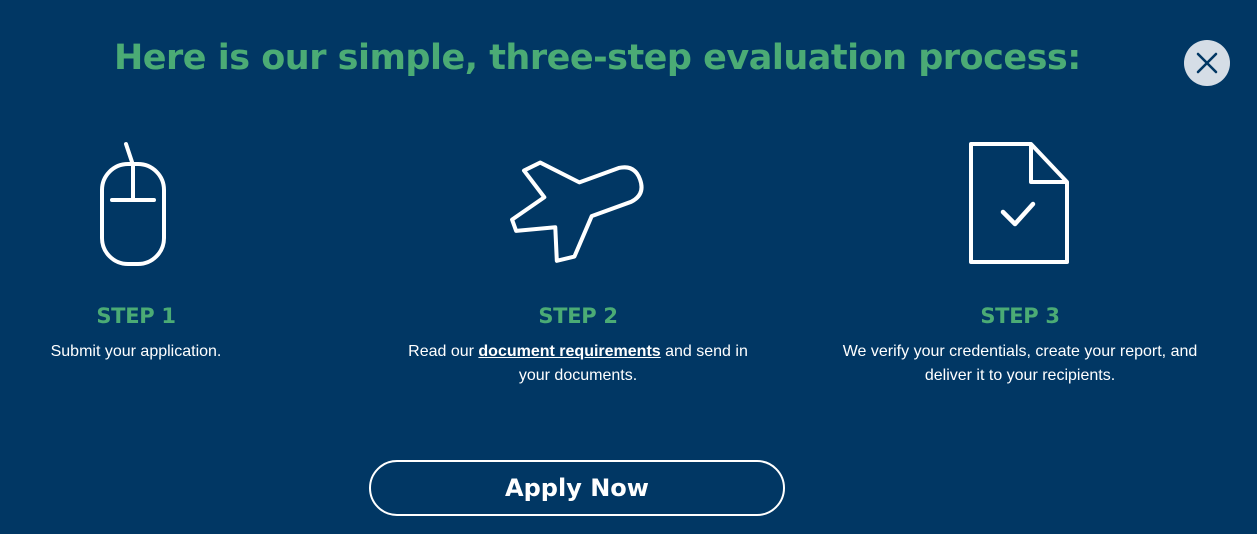  I want to click on step-2-description-before: Read our, so click(443, 351).